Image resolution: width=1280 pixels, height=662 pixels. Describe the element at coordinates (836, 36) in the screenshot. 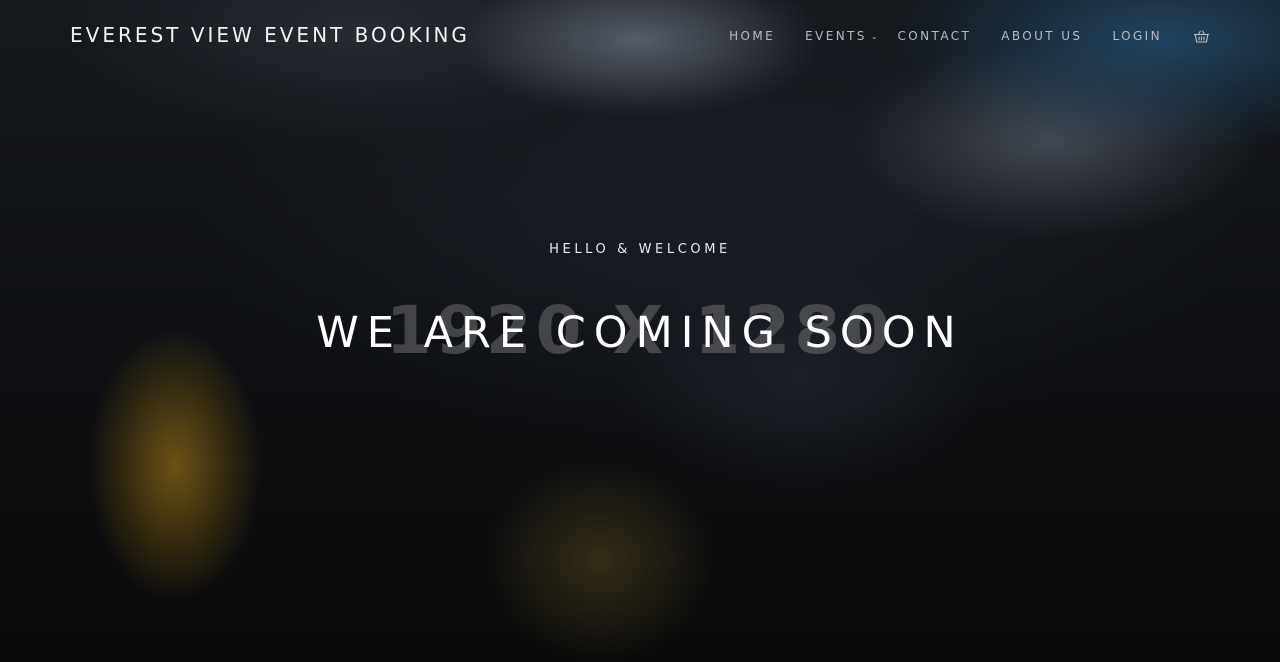

I see `nav-events-label: EVENTS` at that location.